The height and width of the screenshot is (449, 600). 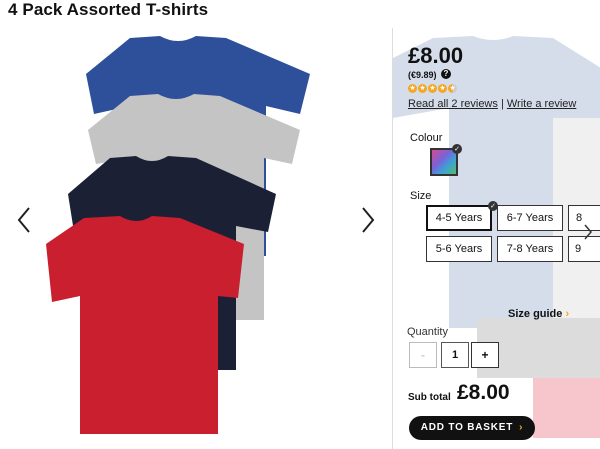 I want to click on size-guide-link: Size guide ›, so click(x=538, y=314).